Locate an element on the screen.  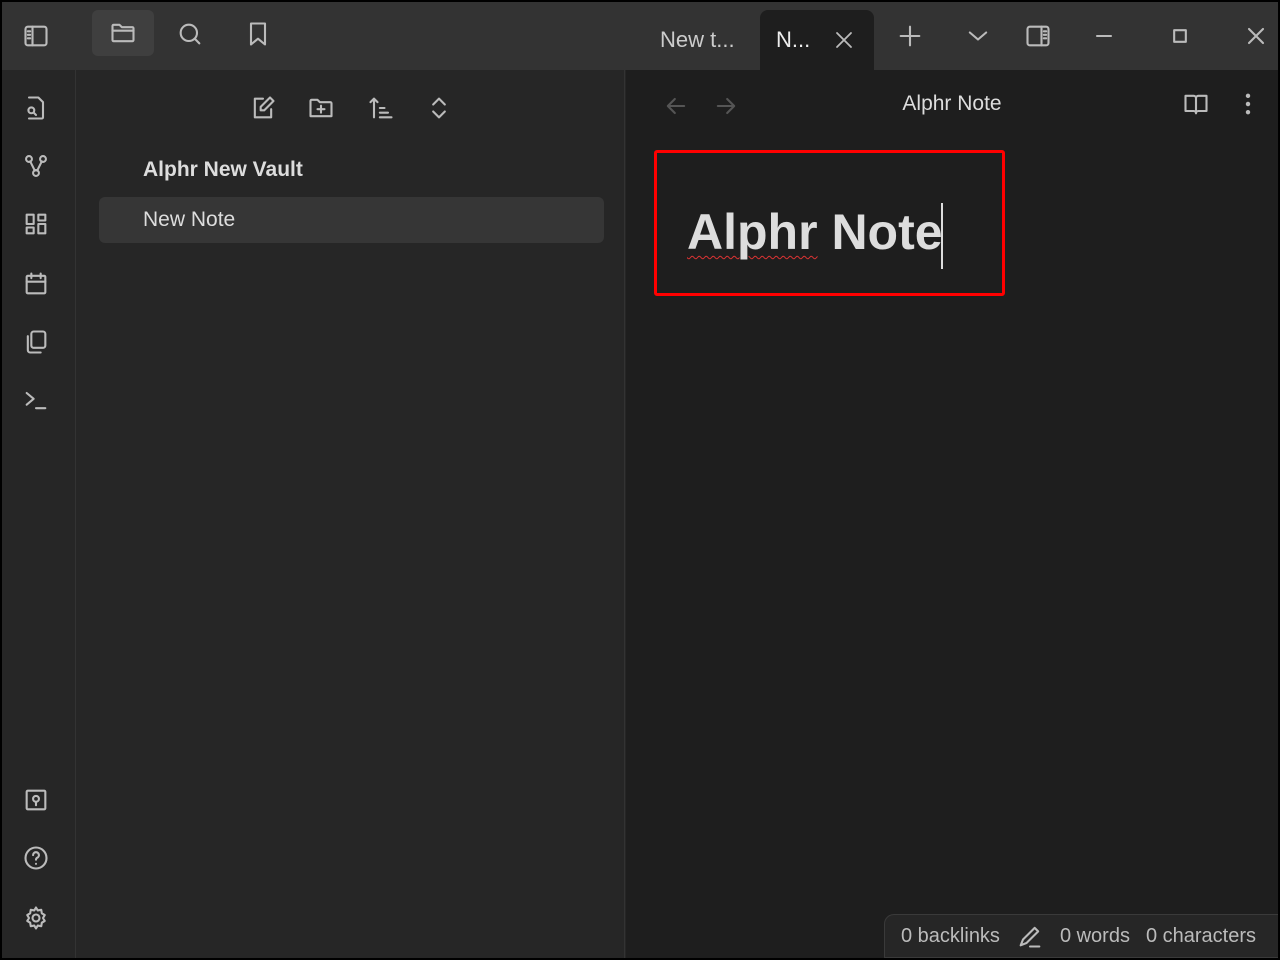
edit-pencil-icon is located at coordinates (1030, 936).